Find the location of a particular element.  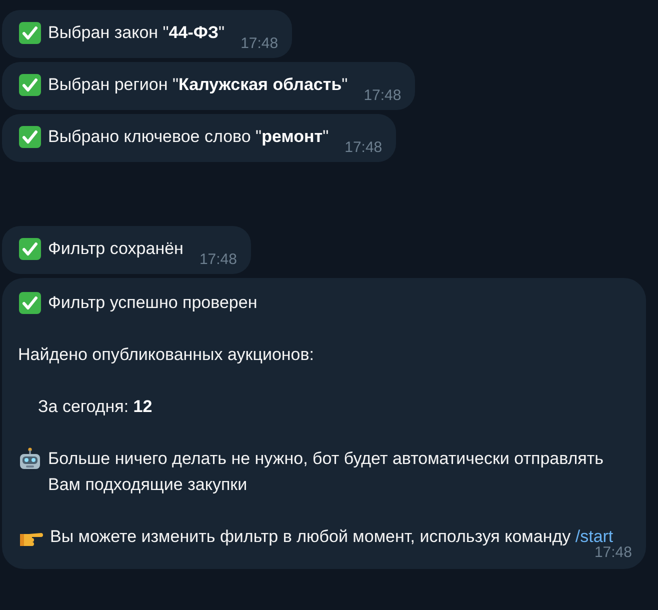

message-text: Больше ничего делать не нужно, бот будет автоматически отправлять Вам подходящие закупки is located at coordinates (326, 472).